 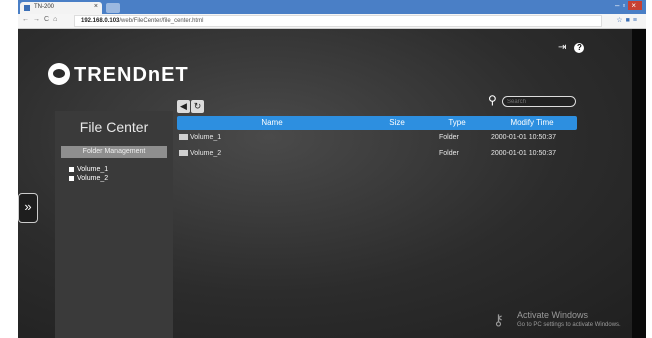 I want to click on back-folder-button: ◀, so click(x=183, y=106).